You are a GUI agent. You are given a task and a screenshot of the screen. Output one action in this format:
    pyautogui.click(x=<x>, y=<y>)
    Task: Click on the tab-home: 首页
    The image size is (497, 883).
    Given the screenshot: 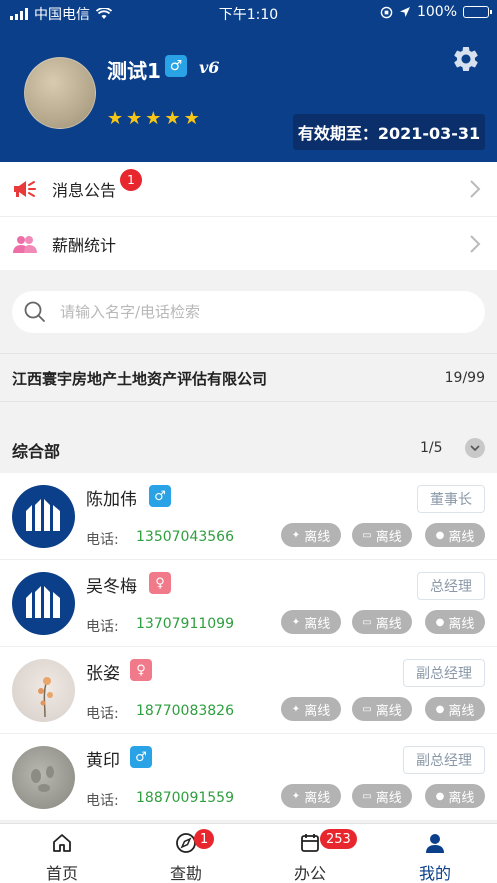 What is the action you would take?
    pyautogui.click(x=62, y=853)
    